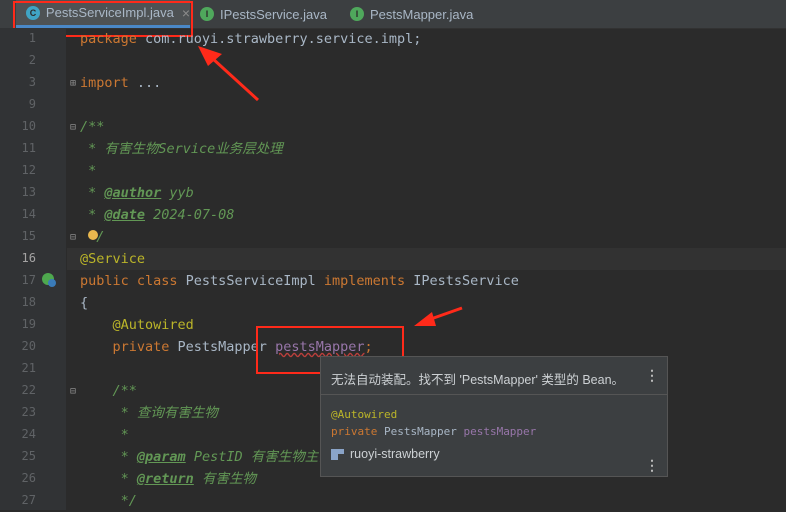  I want to click on line-number: 11, so click(28, 148).